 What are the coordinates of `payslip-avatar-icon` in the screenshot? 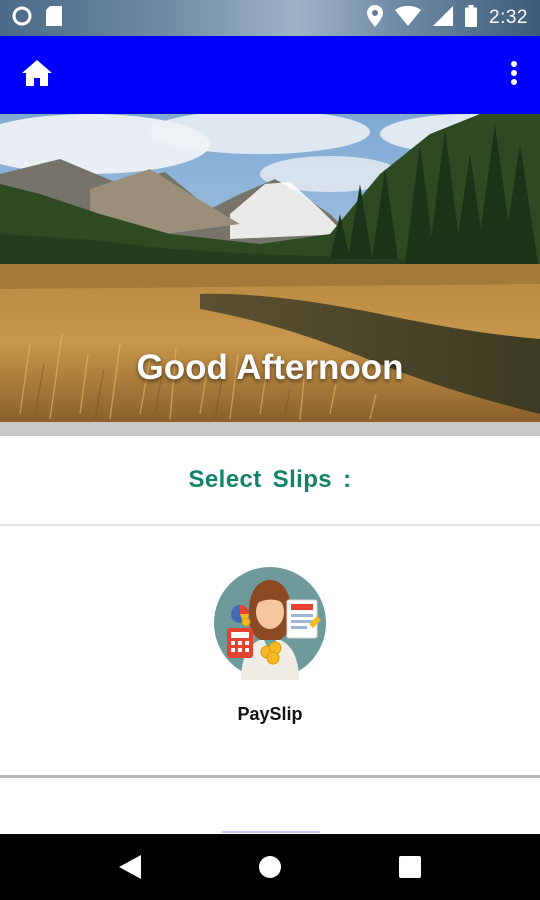 It's located at (270, 623).